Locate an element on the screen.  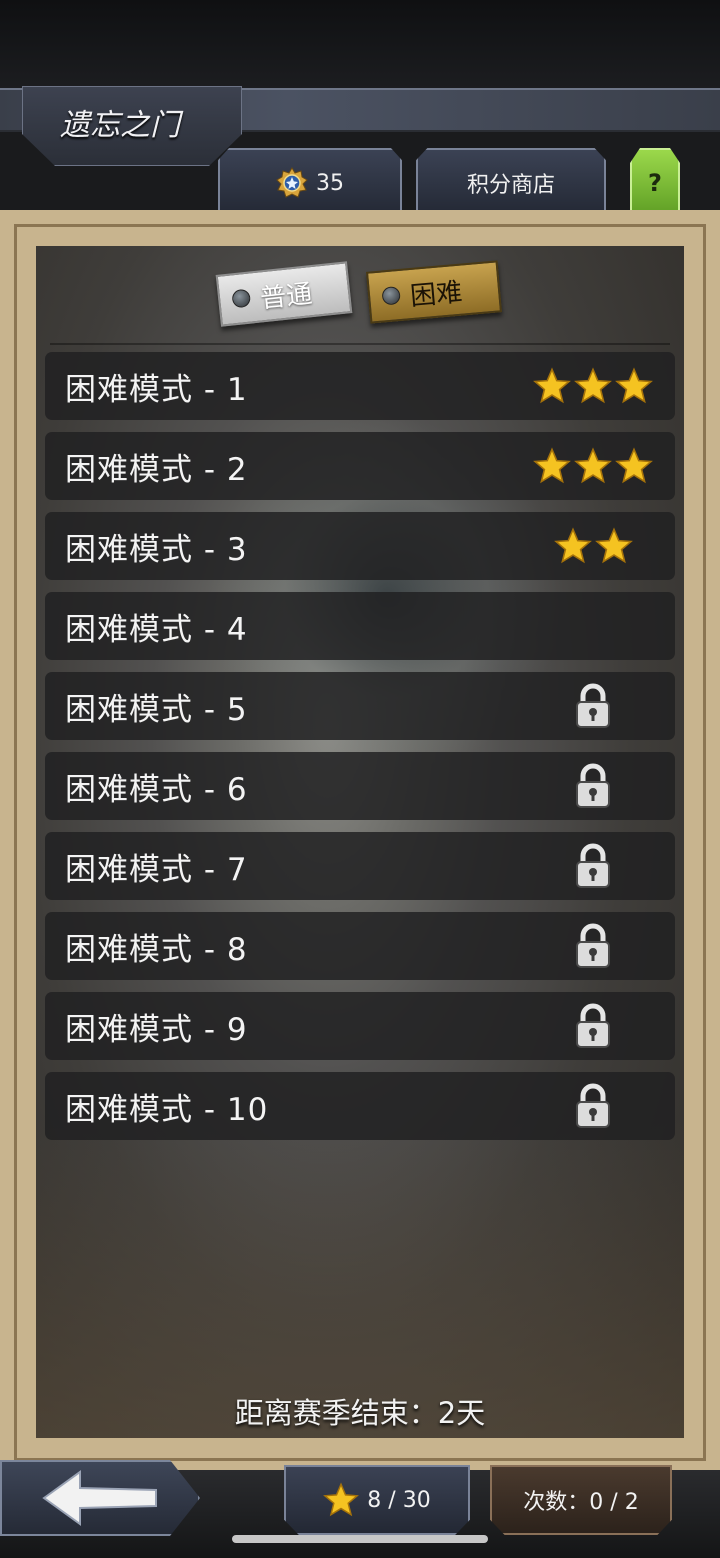
help-button: ? is located at coordinates (655, 182).